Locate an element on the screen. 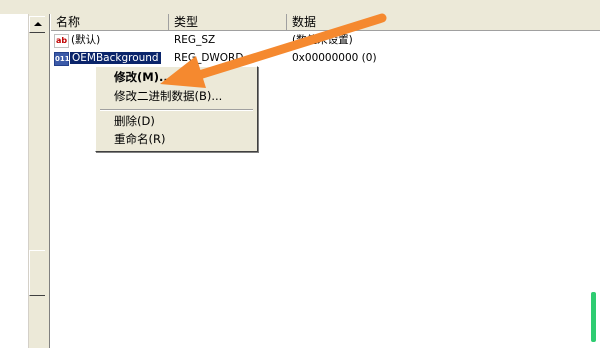  annotation-arrow-icon is located at coordinates (273, 50).